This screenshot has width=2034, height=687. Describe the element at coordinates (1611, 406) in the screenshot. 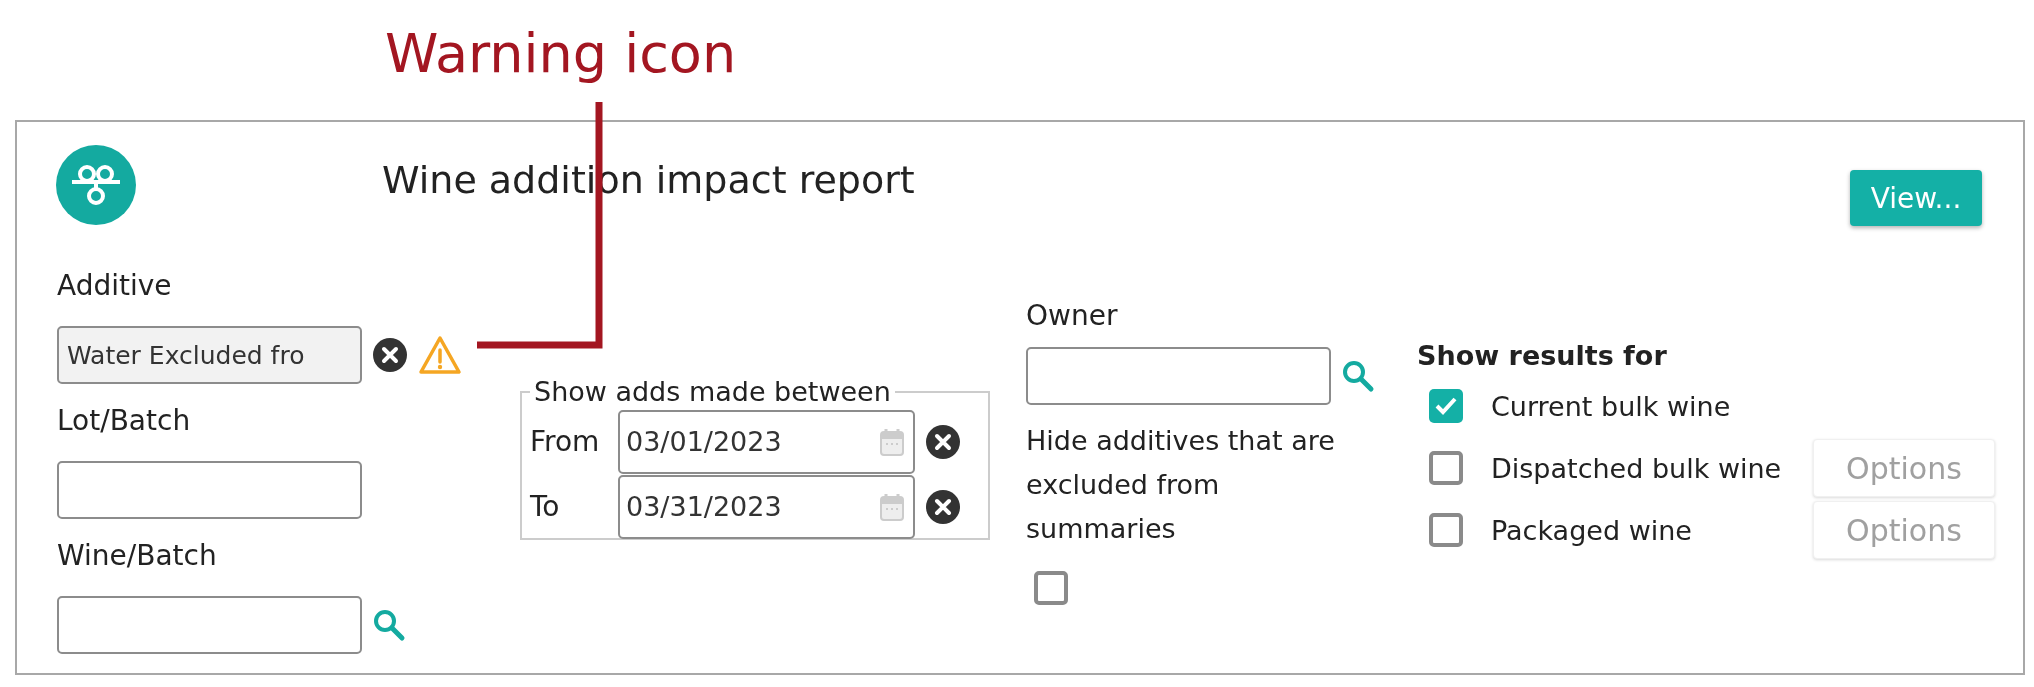

I see `checkbox-label: Current bulk wine` at that location.